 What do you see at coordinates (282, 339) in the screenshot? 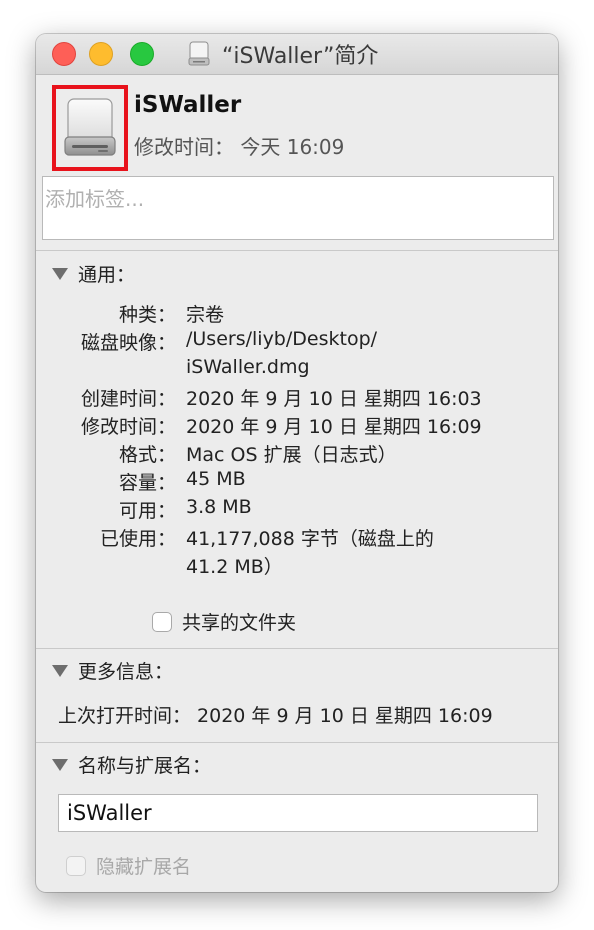
I see `disk-image-value: /Users/liyb/Desktop/` at bounding box center [282, 339].